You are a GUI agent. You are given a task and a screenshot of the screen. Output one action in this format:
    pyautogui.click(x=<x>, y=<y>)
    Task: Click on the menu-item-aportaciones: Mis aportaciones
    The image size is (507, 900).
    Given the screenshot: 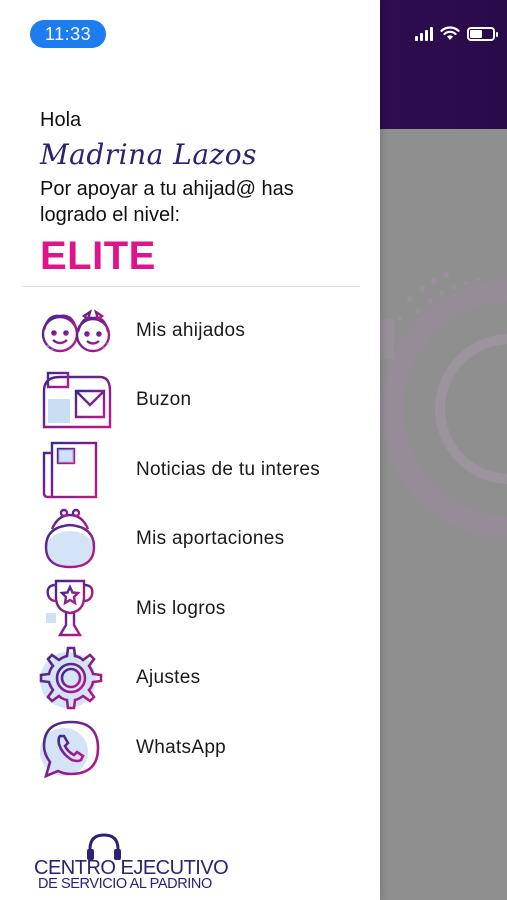 What is the action you would take?
    pyautogui.click(x=203, y=540)
    